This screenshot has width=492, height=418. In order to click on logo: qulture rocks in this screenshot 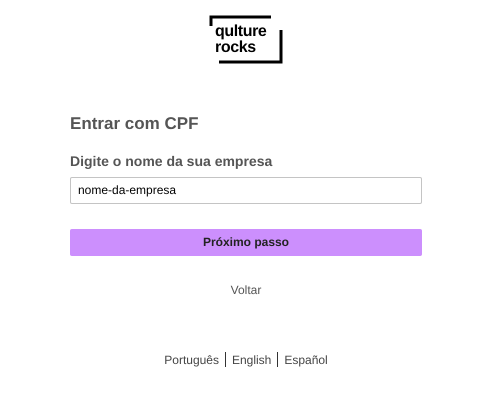, I will do `click(246, 40)`.